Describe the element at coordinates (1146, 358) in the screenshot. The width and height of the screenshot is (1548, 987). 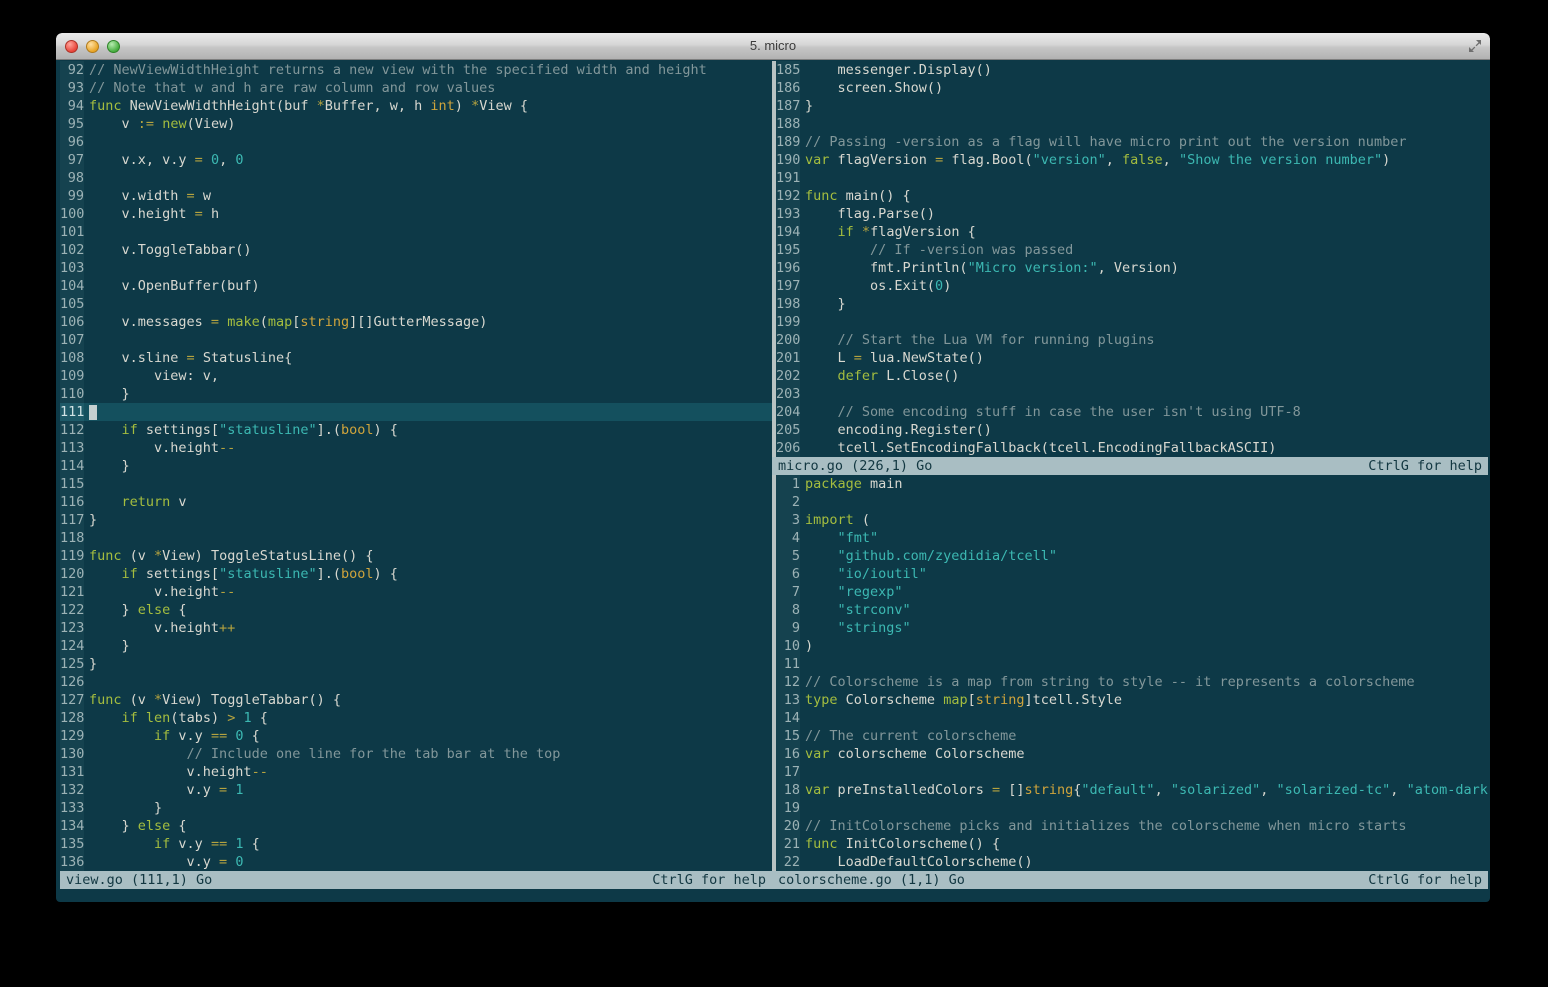
I see `code-text: L = lua.NewState()` at that location.